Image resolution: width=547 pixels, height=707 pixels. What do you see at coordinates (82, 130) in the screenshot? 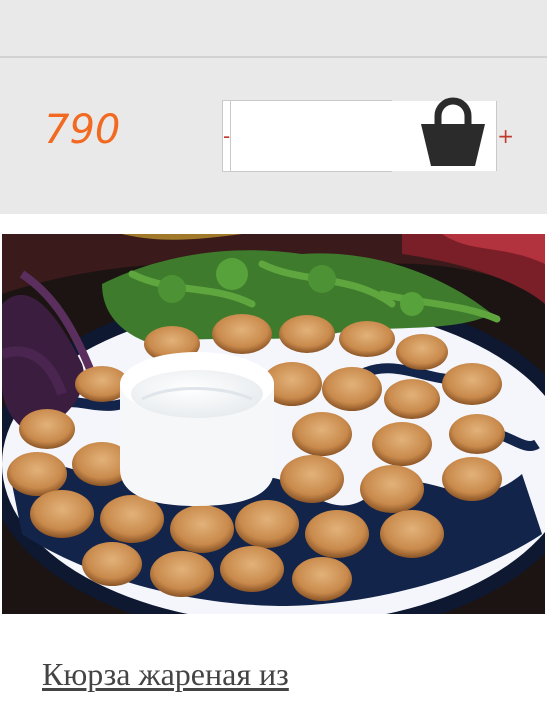
I see `product-price: 790` at bounding box center [82, 130].